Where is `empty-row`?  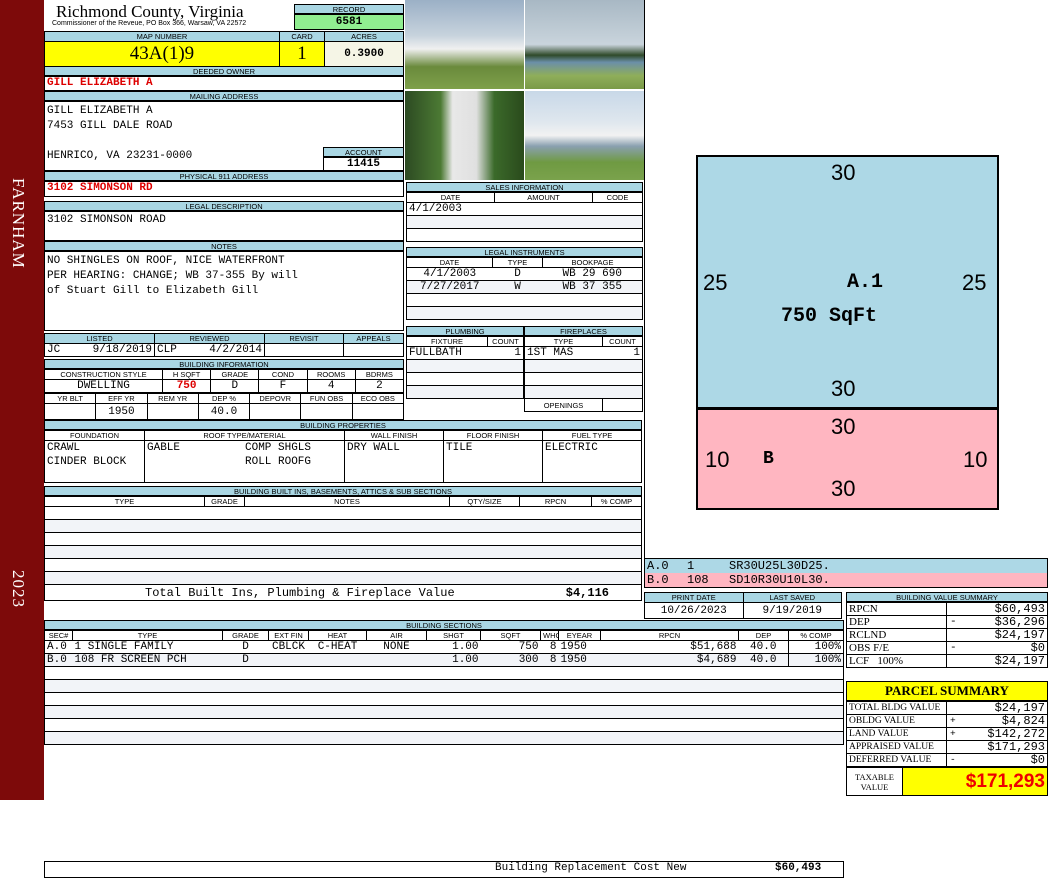 empty-row is located at coordinates (444, 686).